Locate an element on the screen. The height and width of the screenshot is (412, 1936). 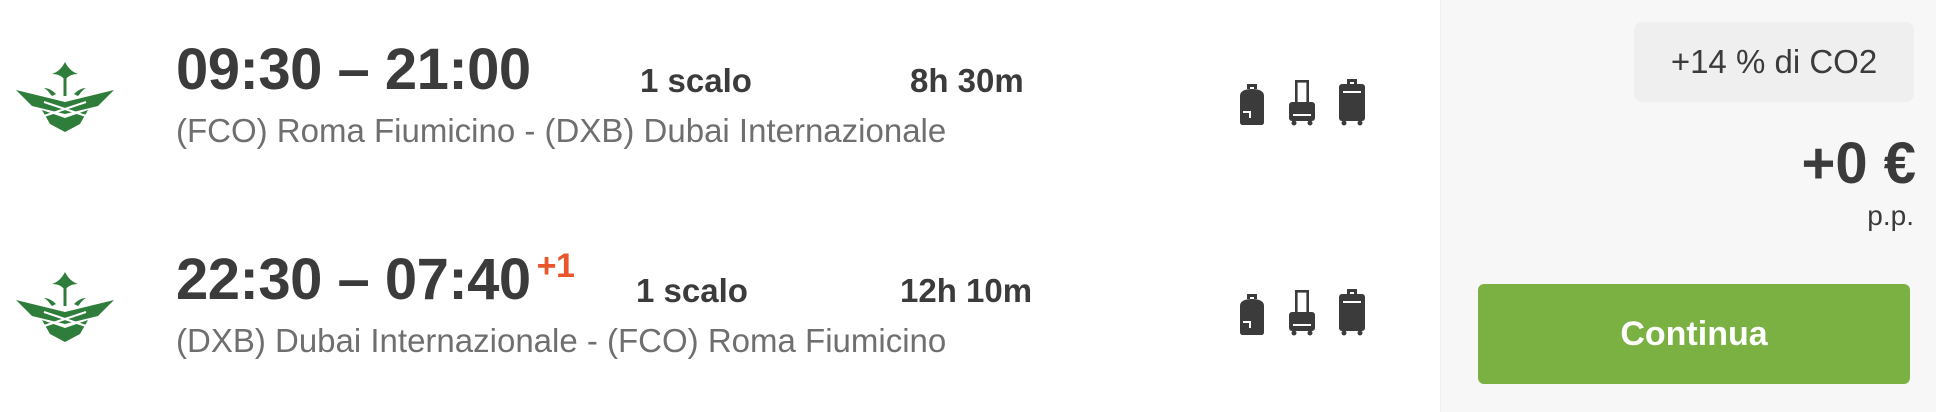
continue-button: Continua is located at coordinates (1694, 334).